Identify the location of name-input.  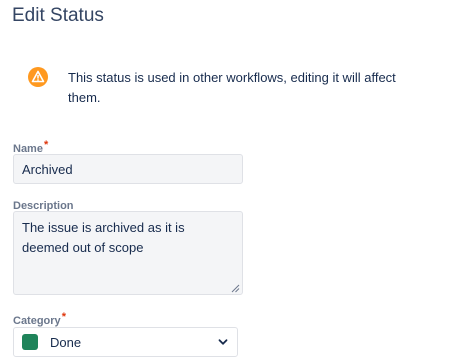
(128, 169).